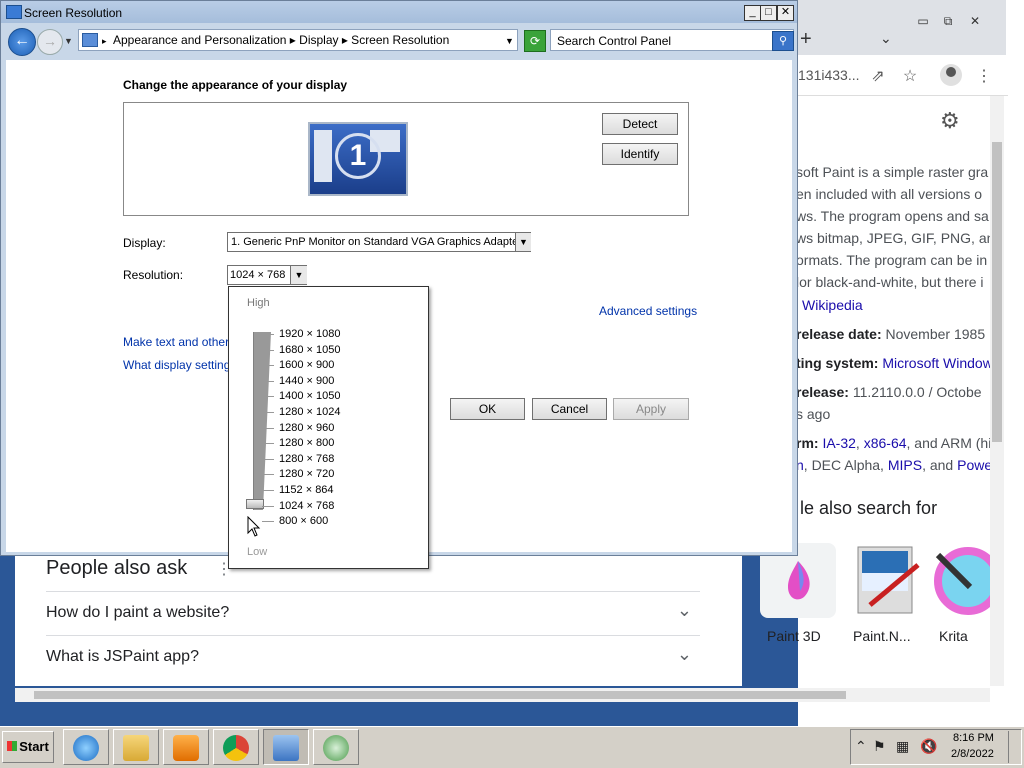 This screenshot has height=768, width=1024. I want to click on taskbar-explorer, so click(136, 747).